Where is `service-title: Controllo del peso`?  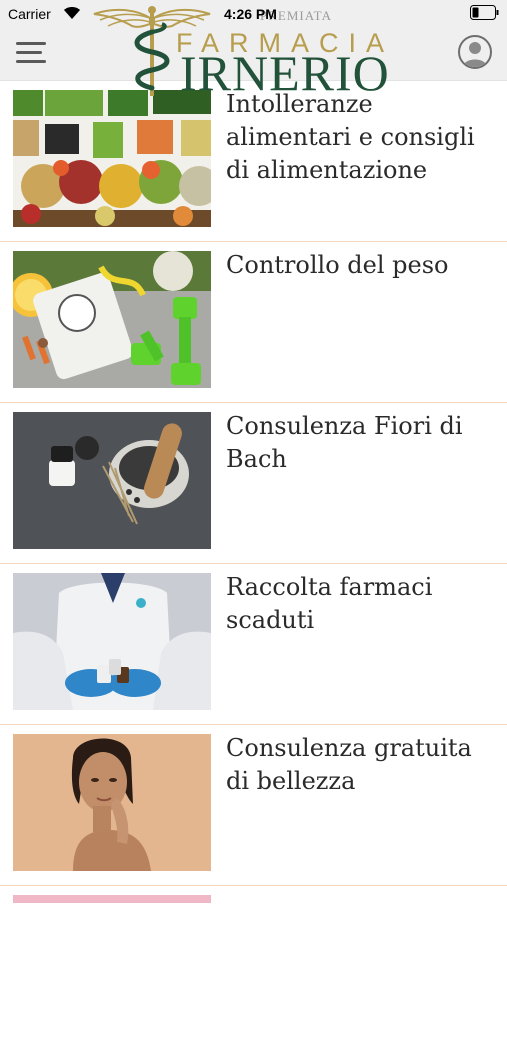
service-title: Controllo del peso is located at coordinates (337, 265).